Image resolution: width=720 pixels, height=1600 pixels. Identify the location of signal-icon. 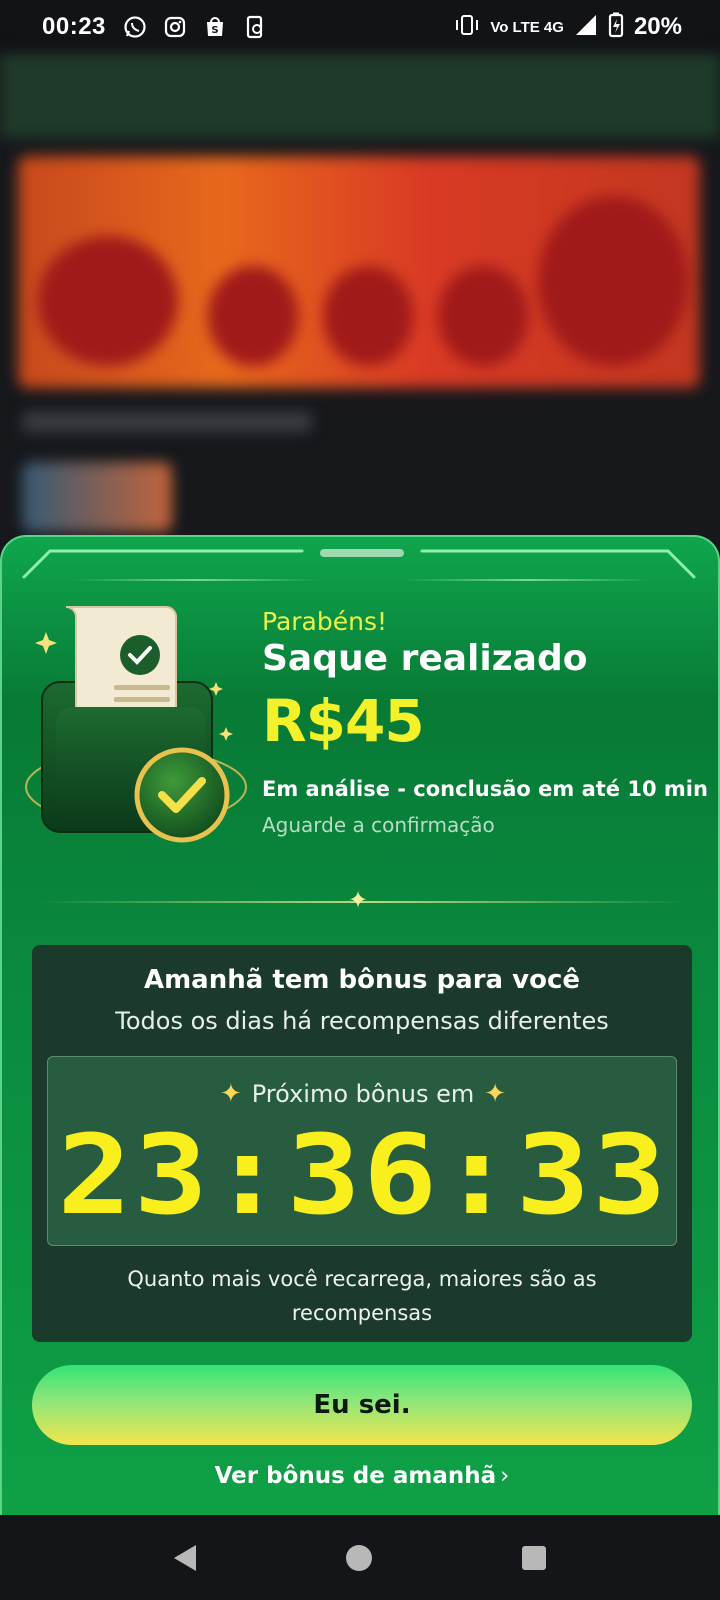
(586, 27).